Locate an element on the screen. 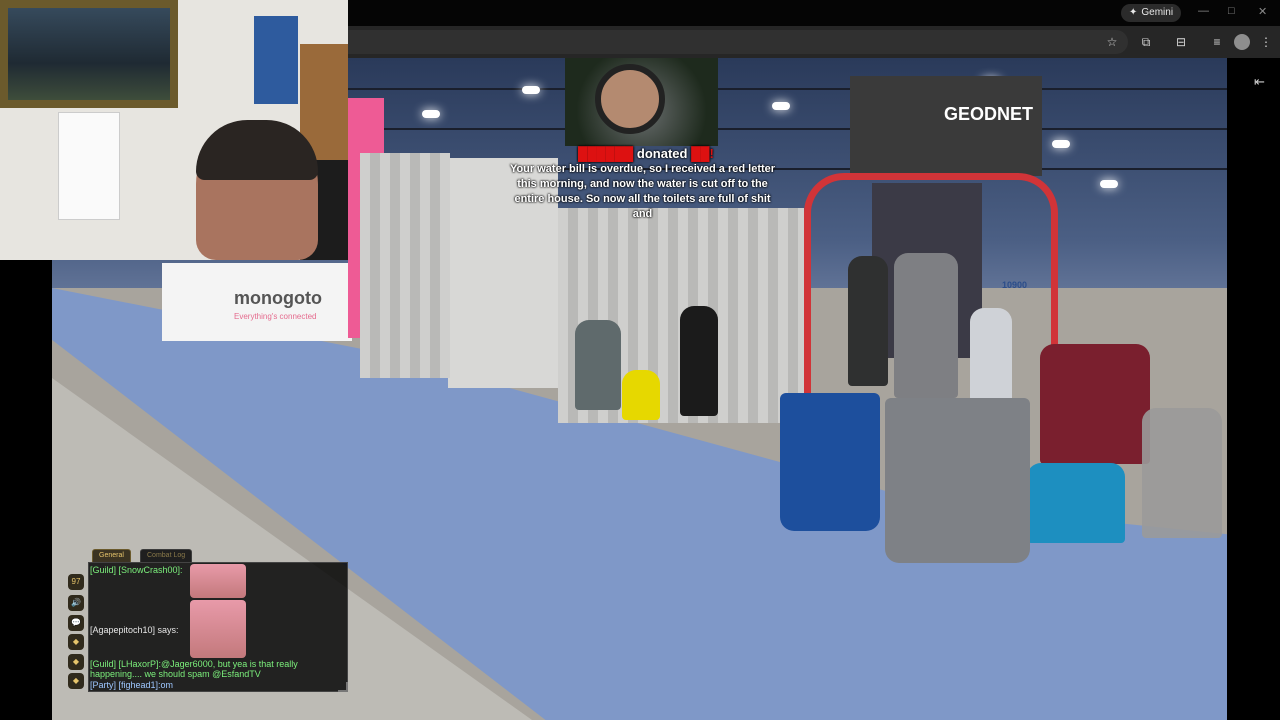  profile-icon is located at coordinates (1242, 42).